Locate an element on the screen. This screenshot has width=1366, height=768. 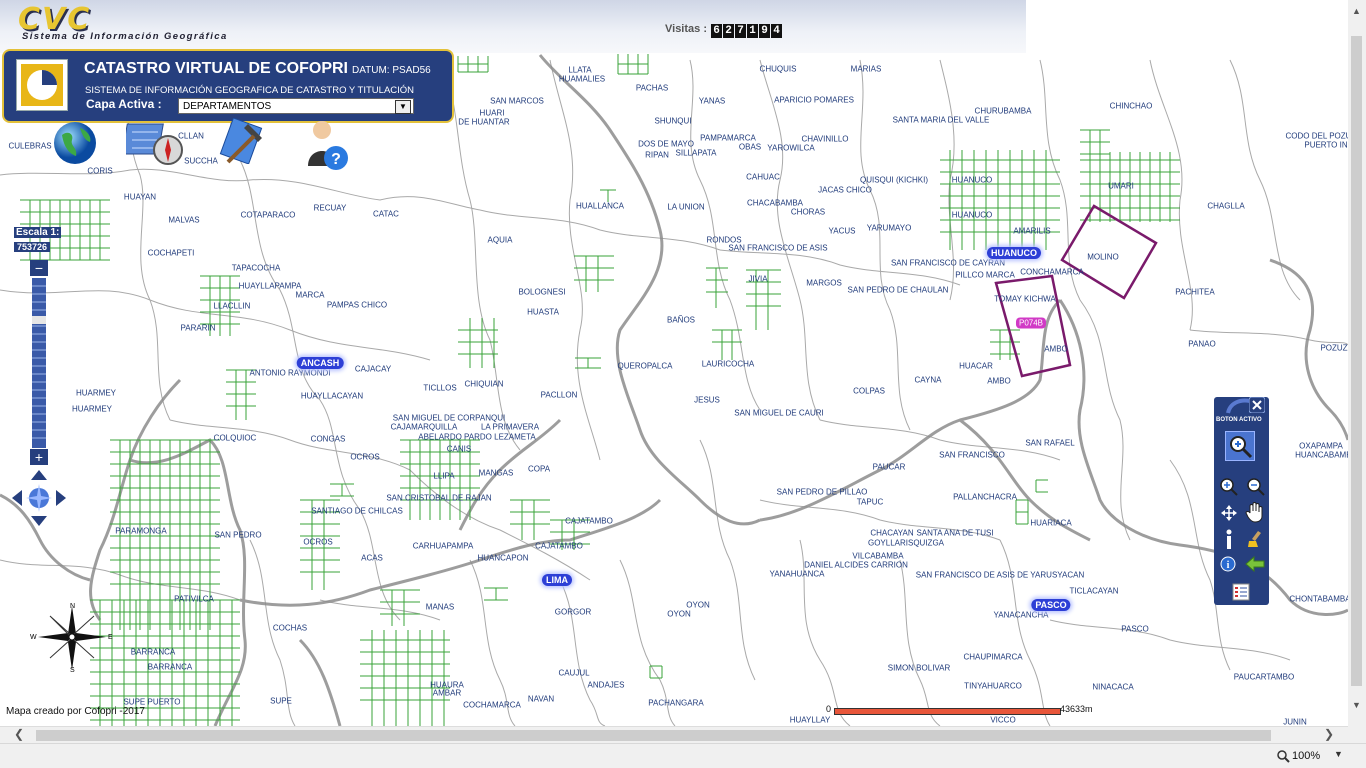
place-label: OYON is located at coordinates (679, 614).